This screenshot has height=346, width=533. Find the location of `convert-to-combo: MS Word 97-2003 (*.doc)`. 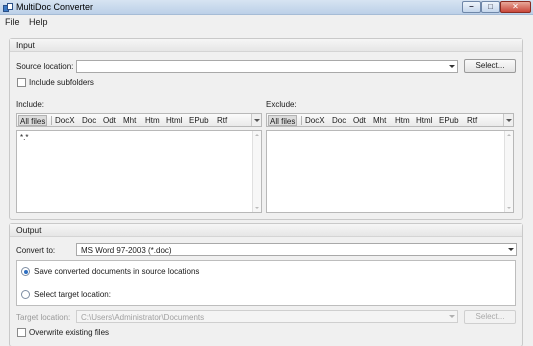

convert-to-combo: MS Word 97-2003 (*.doc) is located at coordinates (296, 249).